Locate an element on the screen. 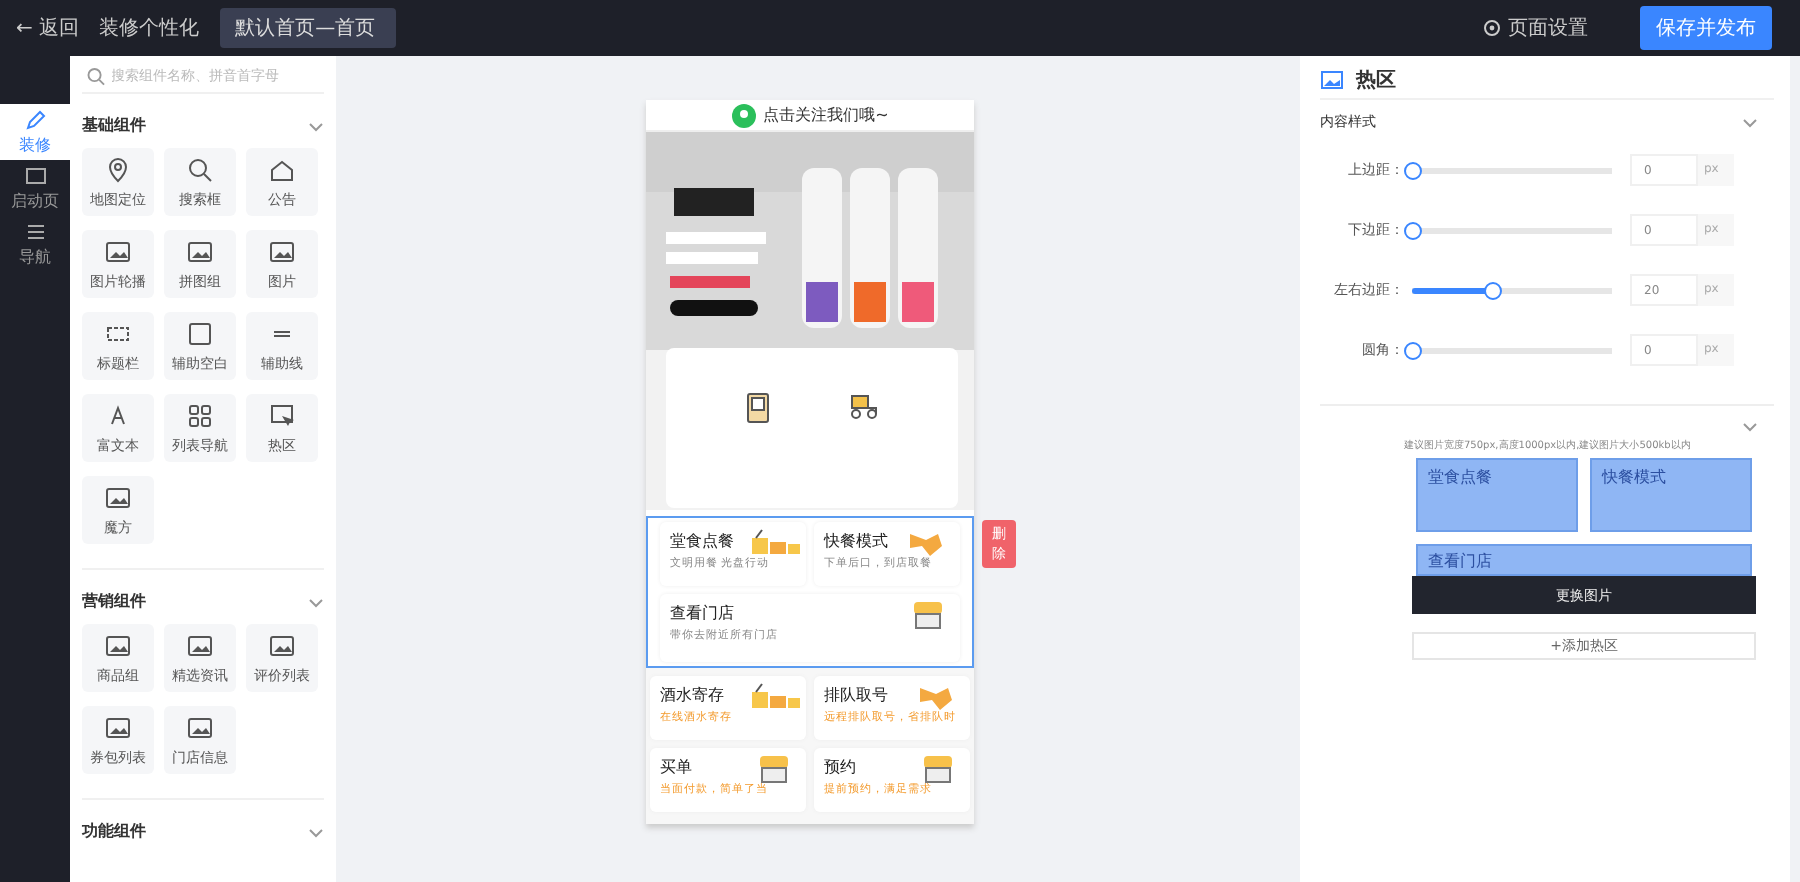 The width and height of the screenshot is (1800, 882). card-title: 堂食点餐 is located at coordinates (702, 541).